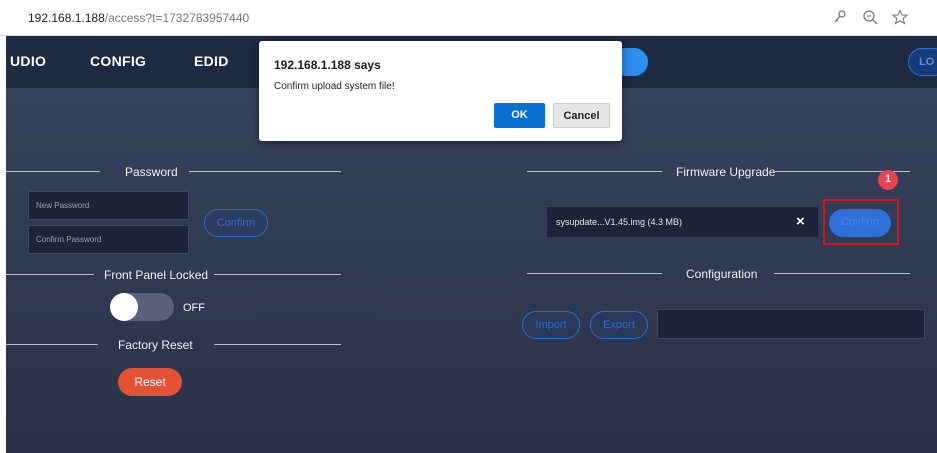 The image size is (937, 453). What do you see at coordinates (177, 18) in the screenshot?
I see `url-path: /access?t=1732783957440` at bounding box center [177, 18].